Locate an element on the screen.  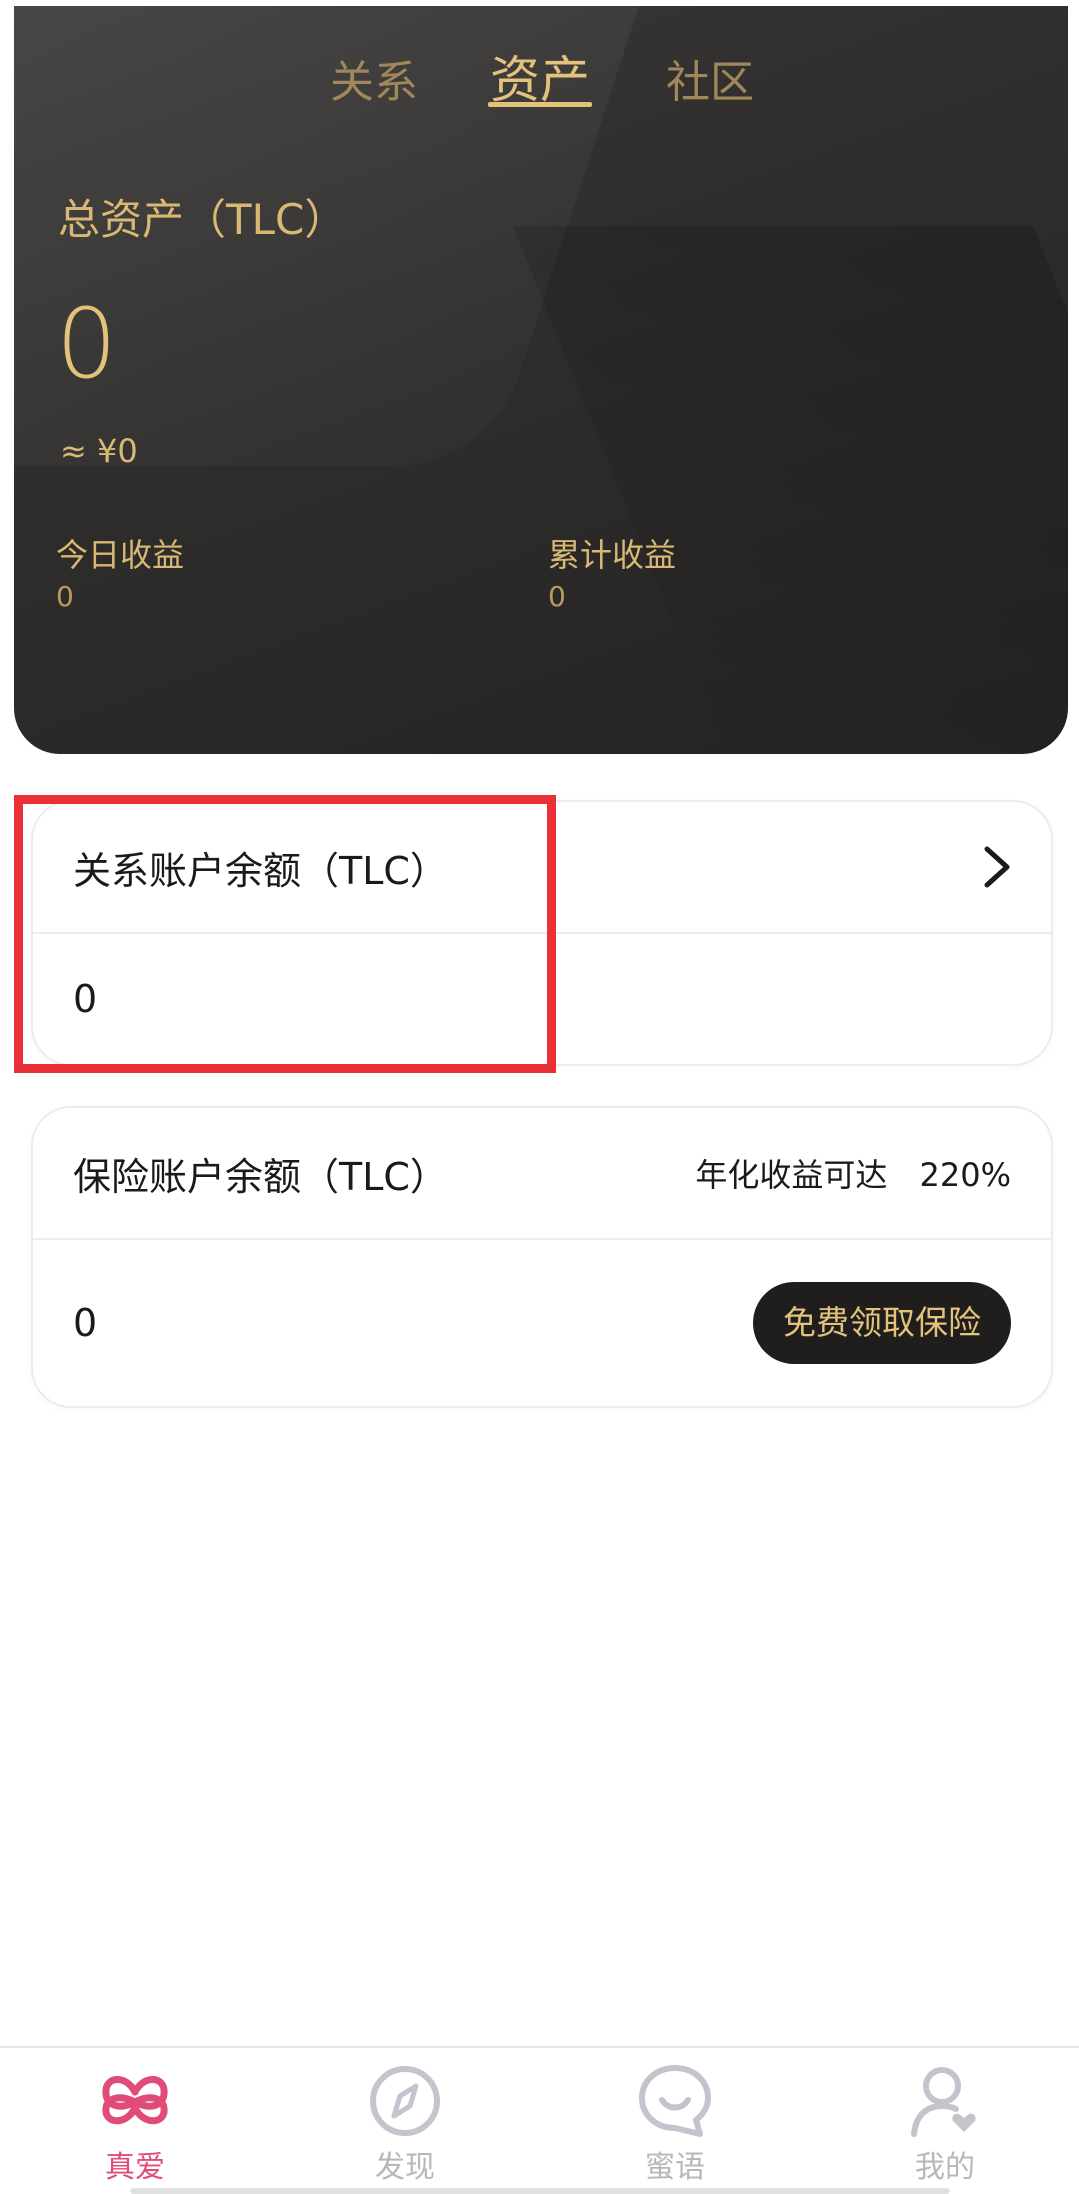
nav-item-discover: 发现 is located at coordinates (405, 2124).